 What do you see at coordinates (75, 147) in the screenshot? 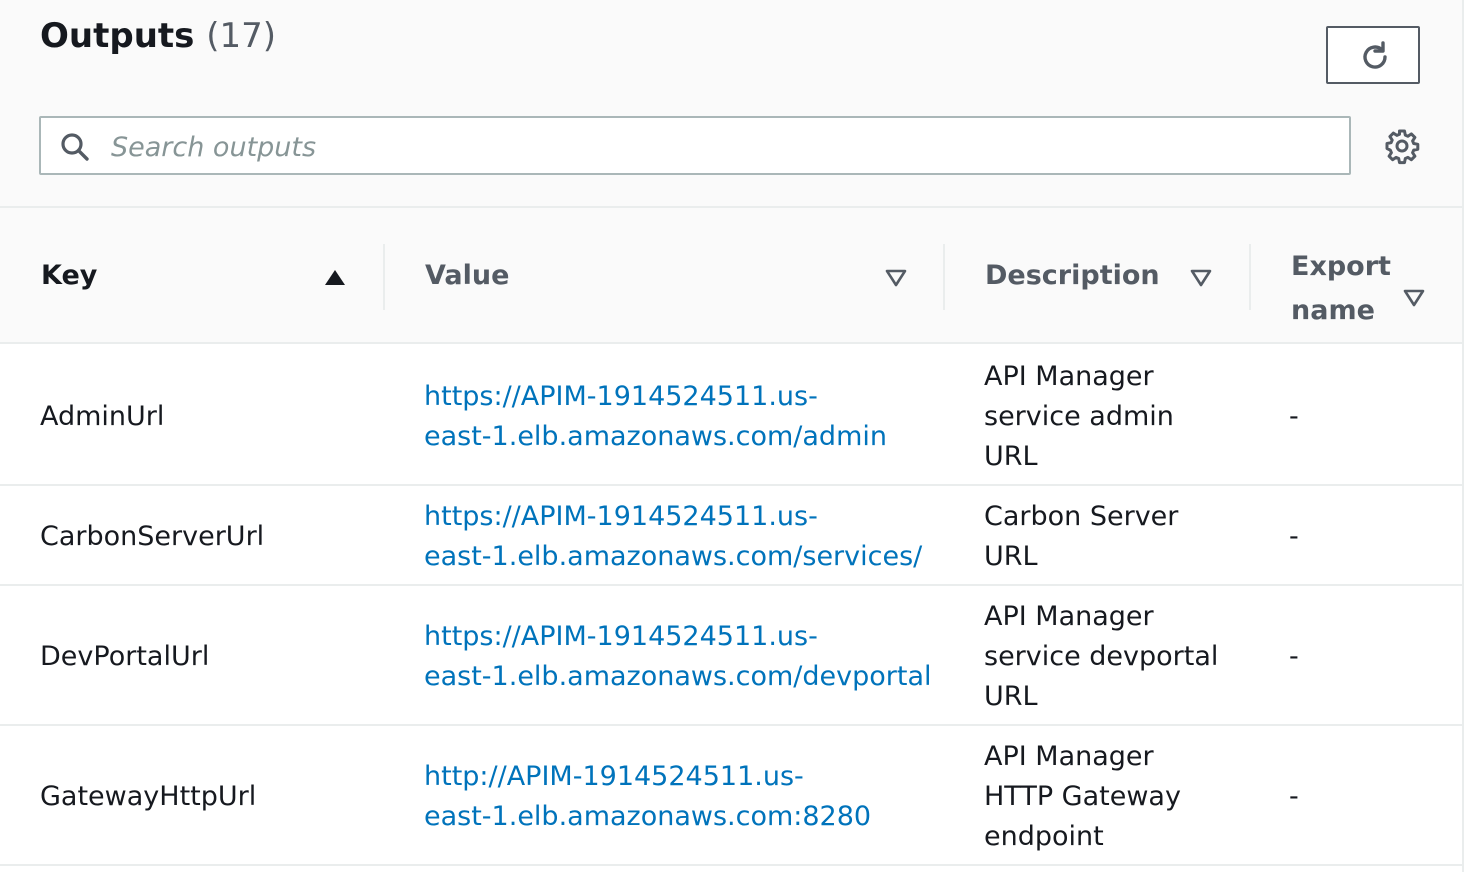
I see `search-icon` at bounding box center [75, 147].